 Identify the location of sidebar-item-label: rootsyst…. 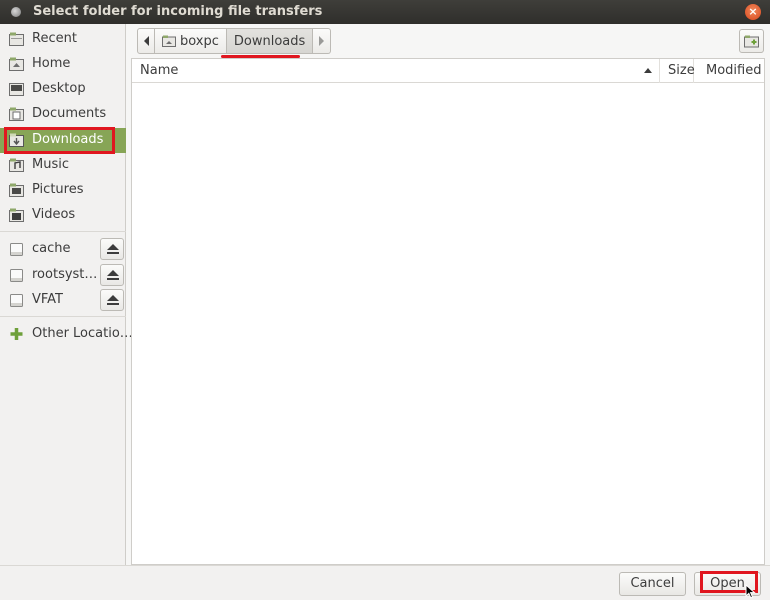
(65, 274).